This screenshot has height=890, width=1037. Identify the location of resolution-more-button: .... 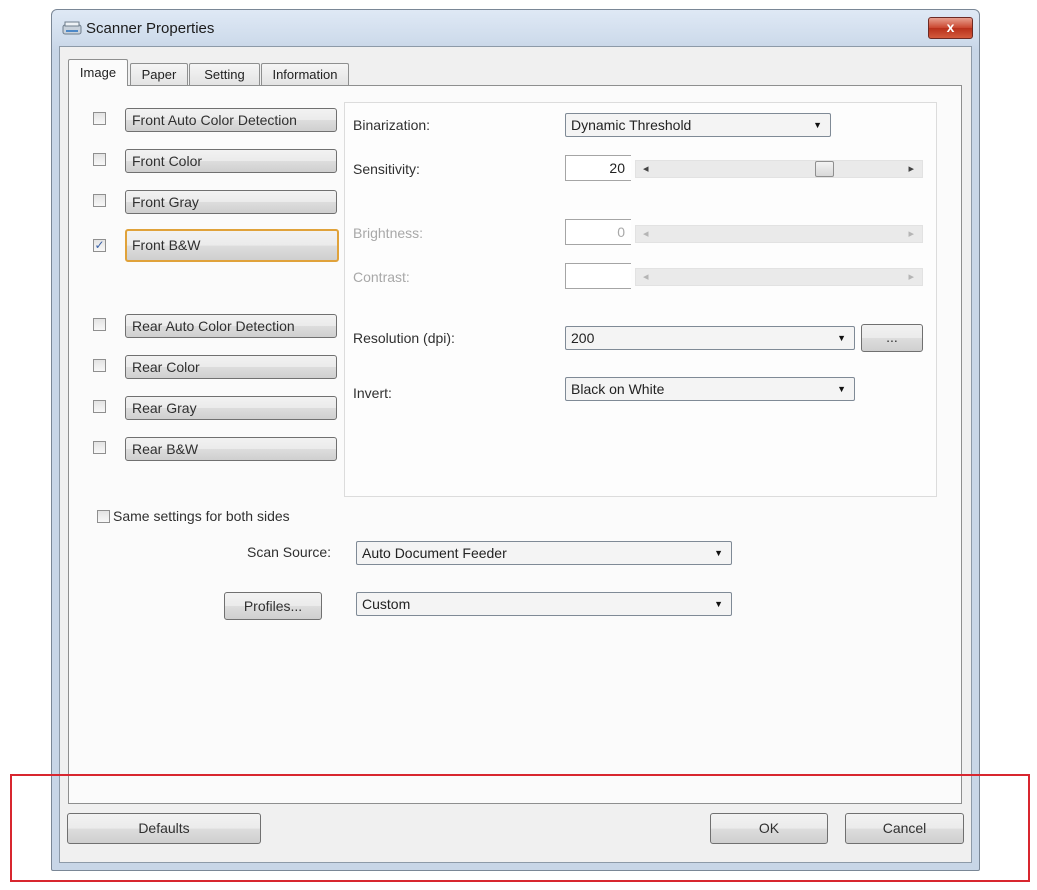
(892, 338).